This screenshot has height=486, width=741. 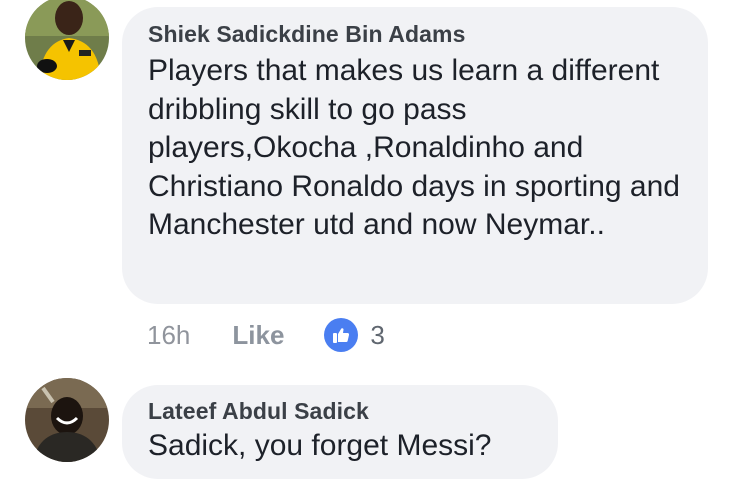 What do you see at coordinates (258, 335) in the screenshot?
I see `like-button: Like` at bounding box center [258, 335].